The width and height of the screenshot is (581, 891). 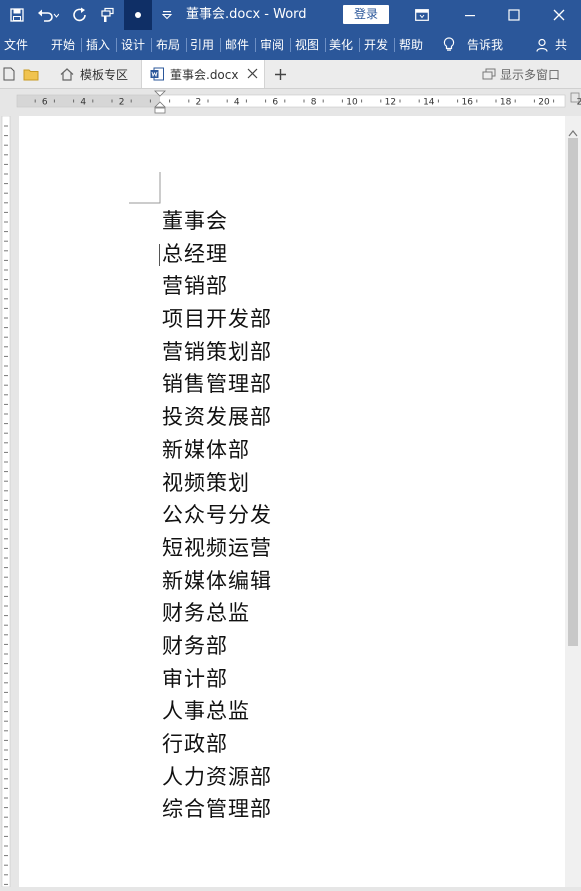 What do you see at coordinates (6, 501) in the screenshot?
I see `vertical-ruler` at bounding box center [6, 501].